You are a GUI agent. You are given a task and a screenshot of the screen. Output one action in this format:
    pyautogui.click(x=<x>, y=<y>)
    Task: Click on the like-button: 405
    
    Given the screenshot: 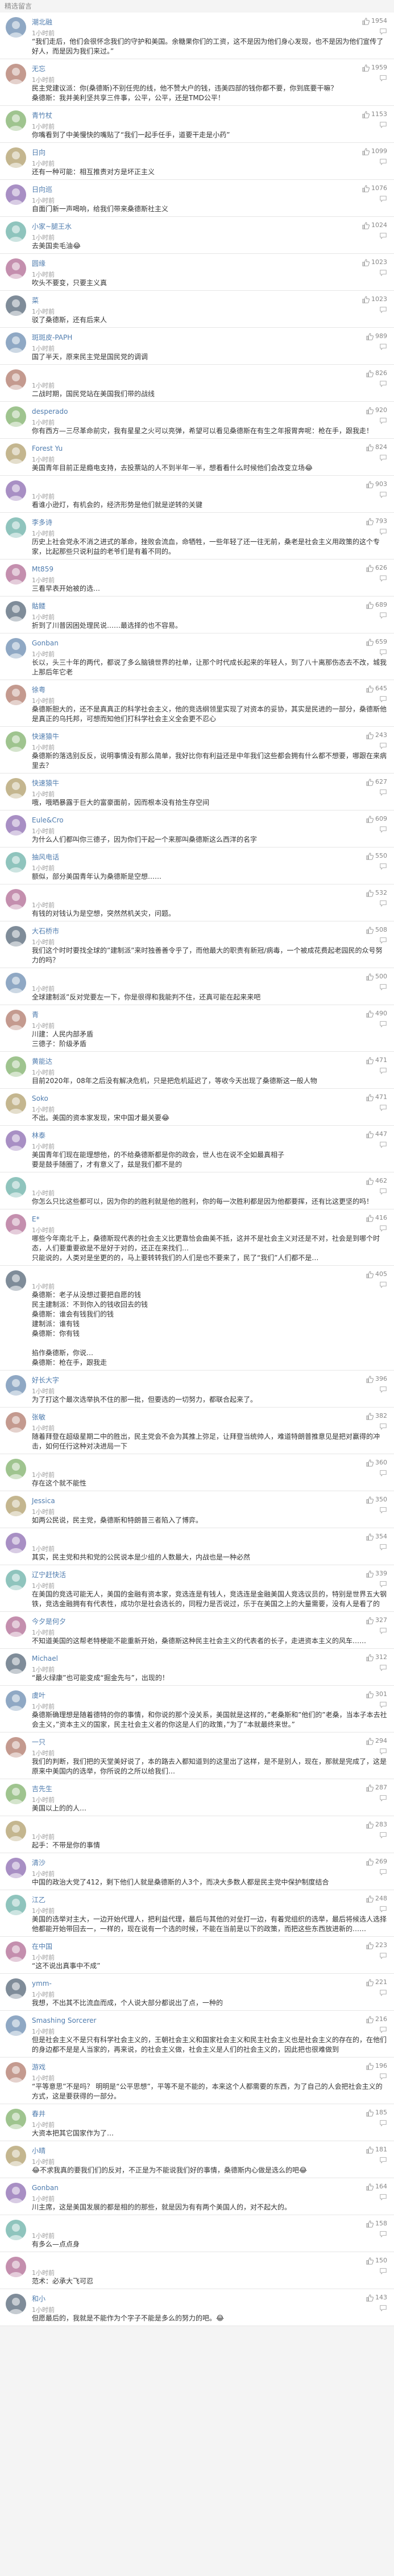 What is the action you would take?
    pyautogui.click(x=376, y=1274)
    